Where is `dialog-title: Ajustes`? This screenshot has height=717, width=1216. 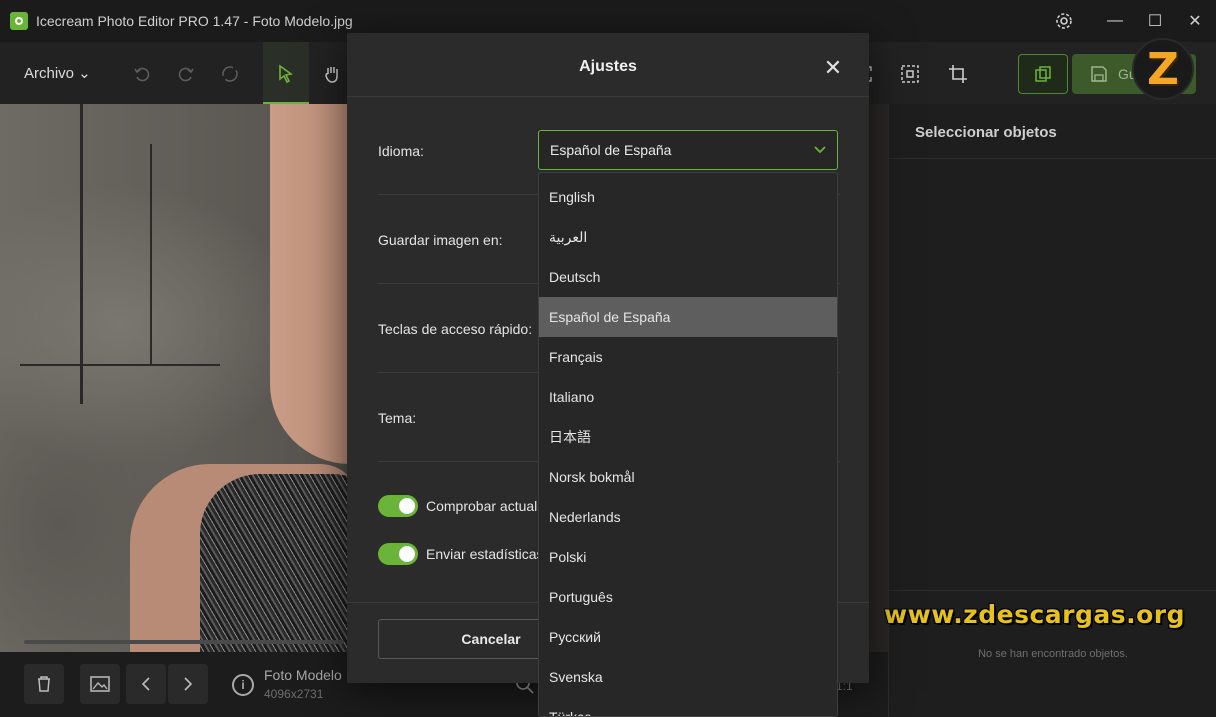 dialog-title: Ajustes is located at coordinates (608, 66).